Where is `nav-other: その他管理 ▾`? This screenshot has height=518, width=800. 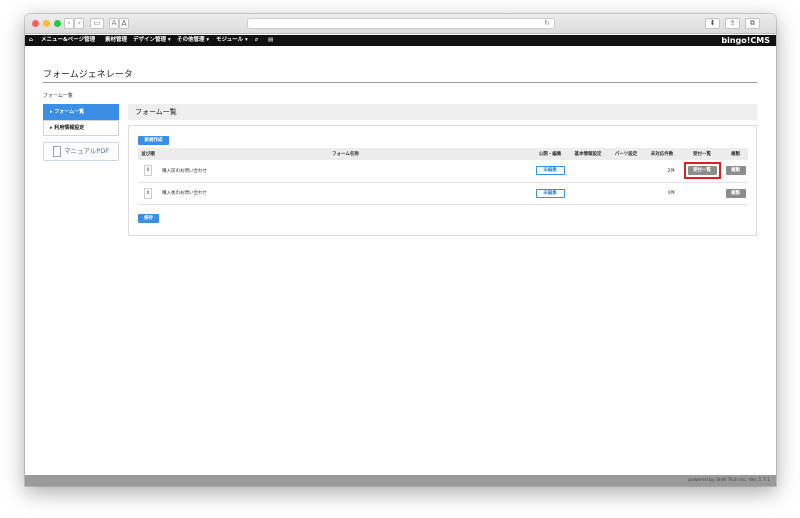
nav-other: その他管理 ▾ is located at coordinates (193, 40).